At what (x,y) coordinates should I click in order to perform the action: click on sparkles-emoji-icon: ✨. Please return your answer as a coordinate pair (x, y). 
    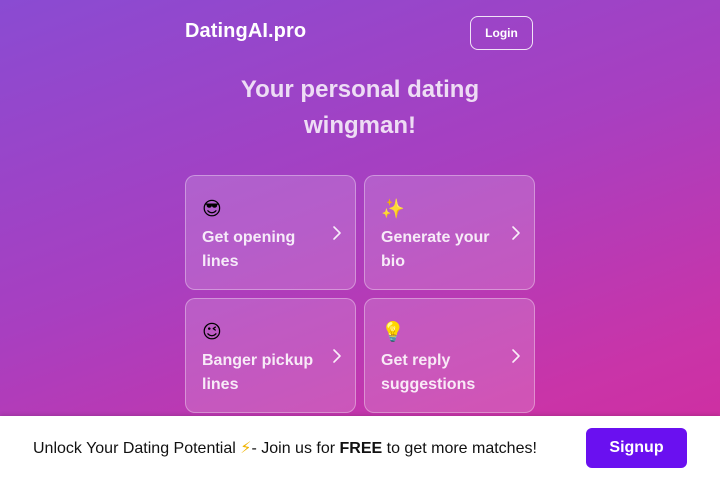
    Looking at the image, I should click on (393, 209).